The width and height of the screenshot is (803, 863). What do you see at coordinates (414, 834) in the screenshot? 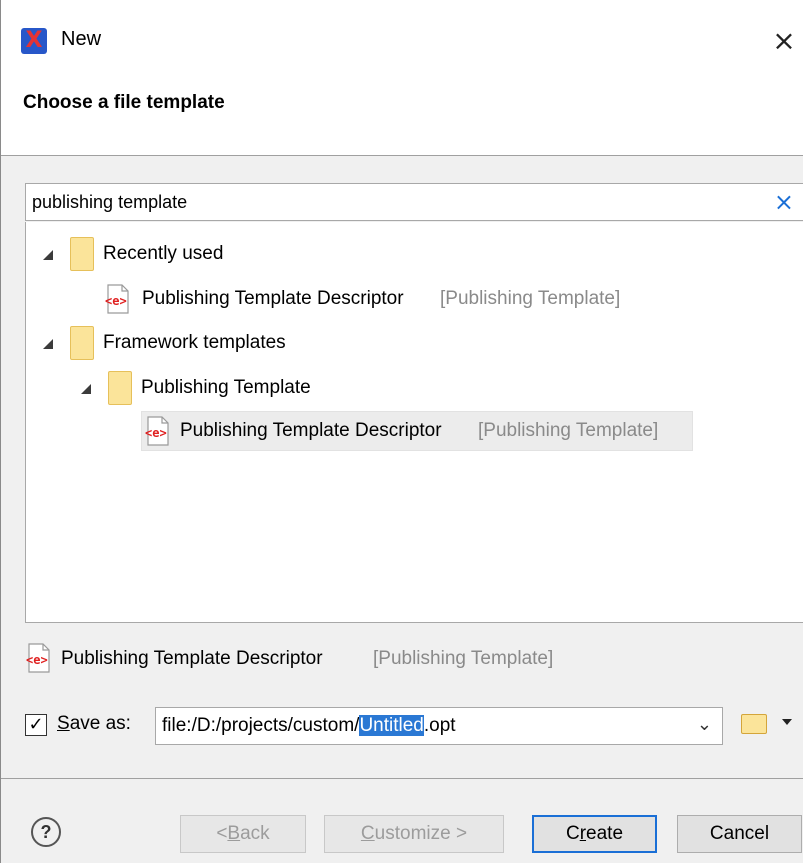
I see `customize-button: Customize >` at bounding box center [414, 834].